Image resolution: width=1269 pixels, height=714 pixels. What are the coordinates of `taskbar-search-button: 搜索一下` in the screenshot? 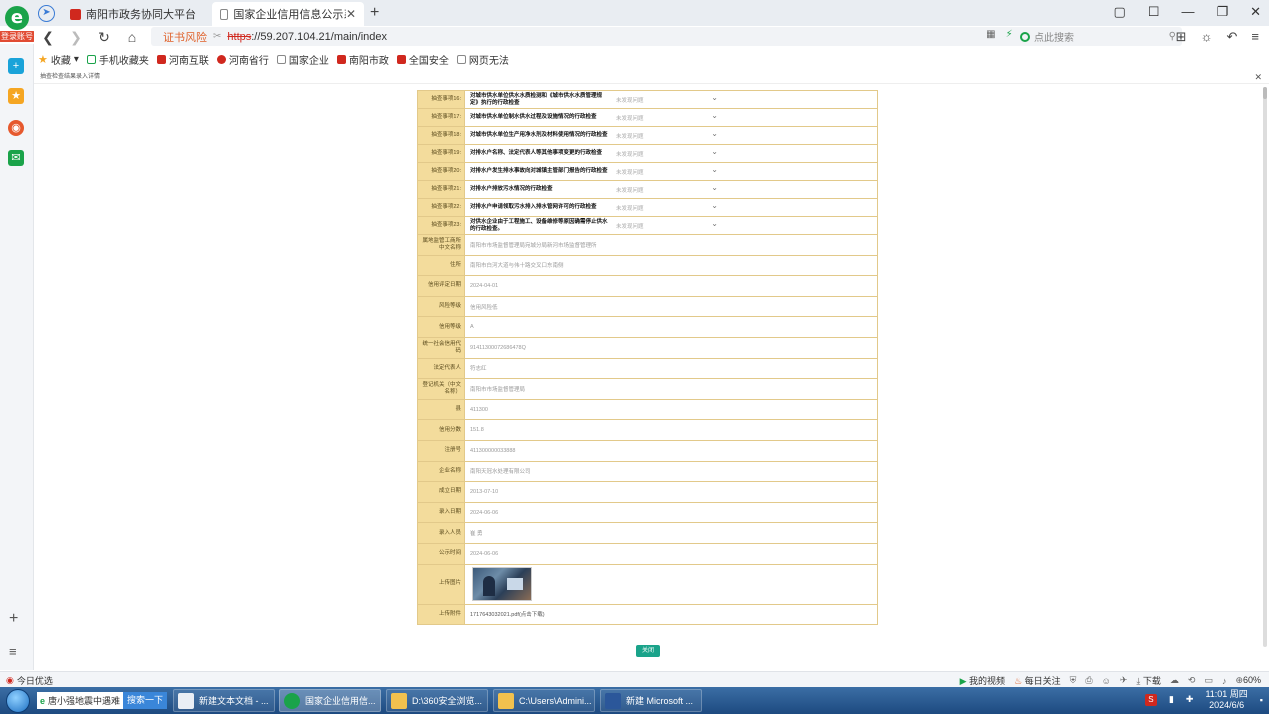 It's located at (144, 700).